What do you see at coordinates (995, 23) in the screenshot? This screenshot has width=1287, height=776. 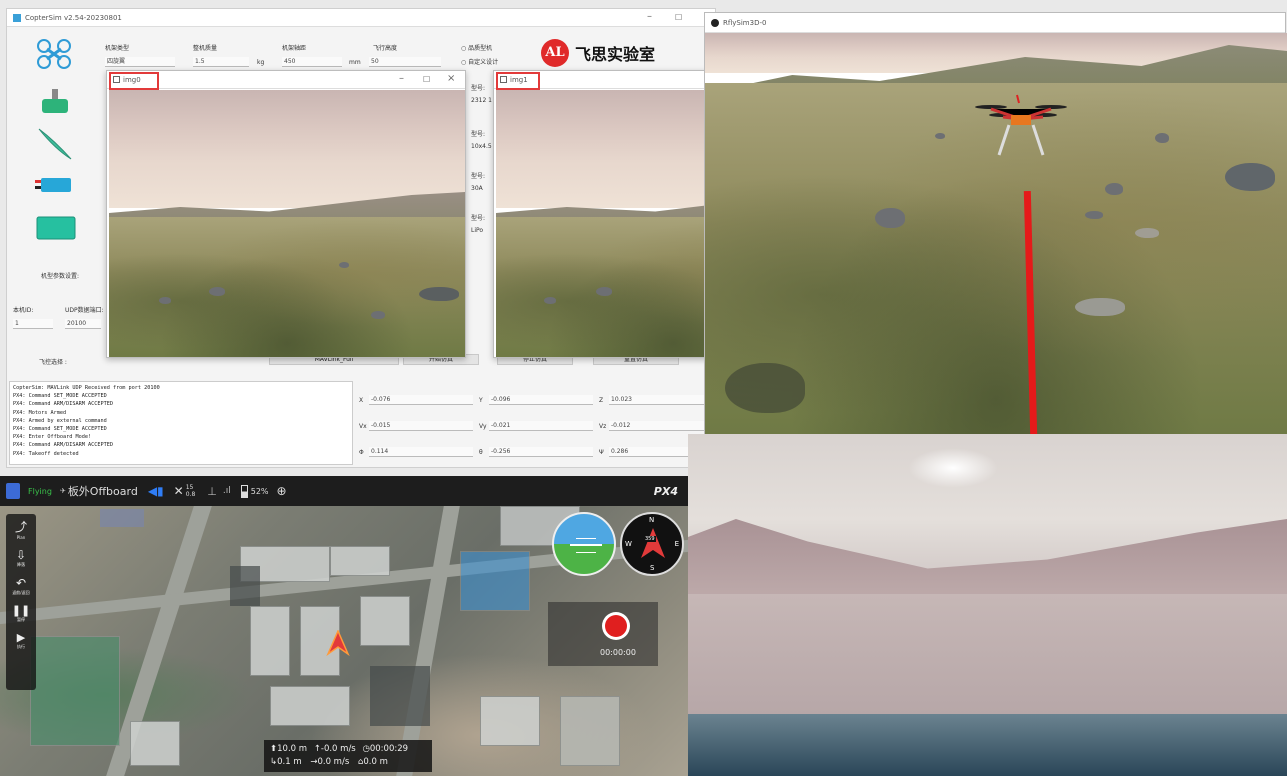 I see `rflysim-titlebar: RflySim3D-0` at bounding box center [995, 23].